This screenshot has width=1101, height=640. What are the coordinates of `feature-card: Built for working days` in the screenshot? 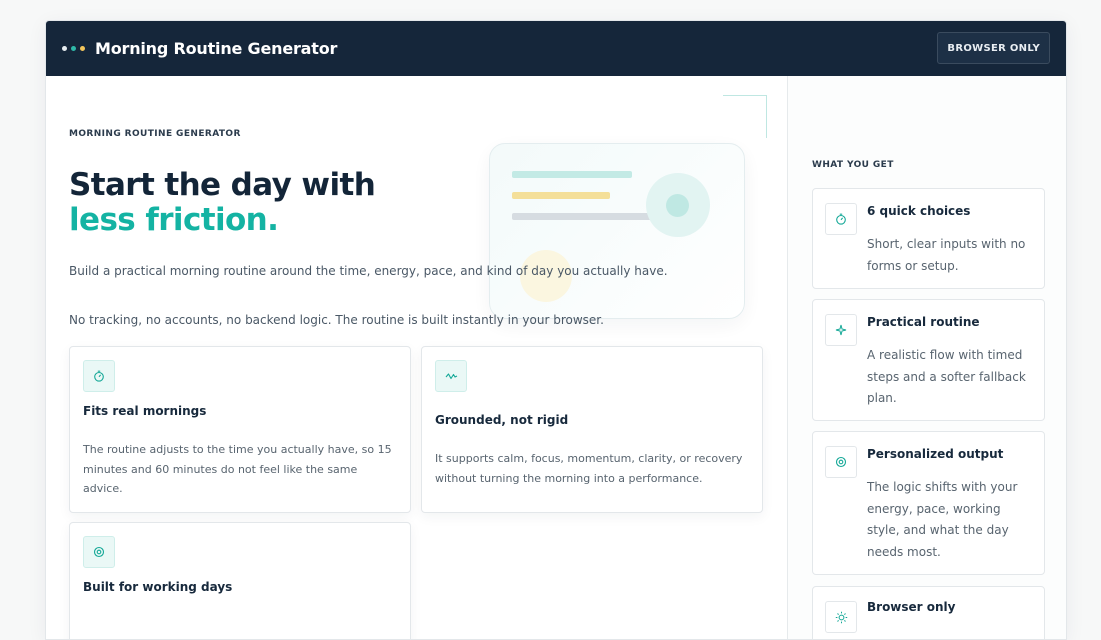 It's located at (240, 580).